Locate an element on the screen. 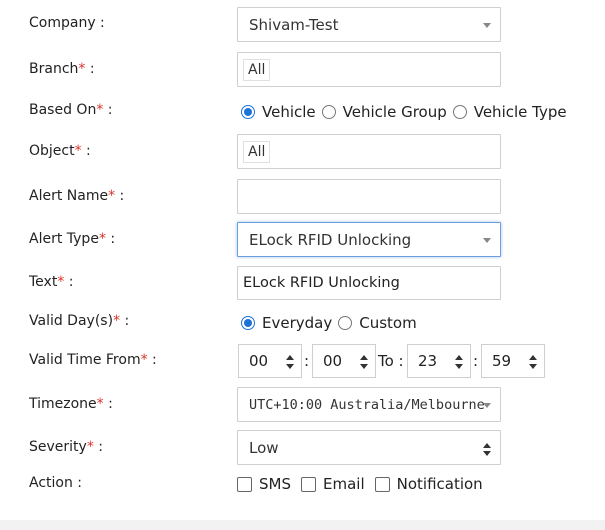 The image size is (605, 530). based-on-radio-group: Vehicle Vehicle Group Vehicle Type is located at coordinates (407, 112).